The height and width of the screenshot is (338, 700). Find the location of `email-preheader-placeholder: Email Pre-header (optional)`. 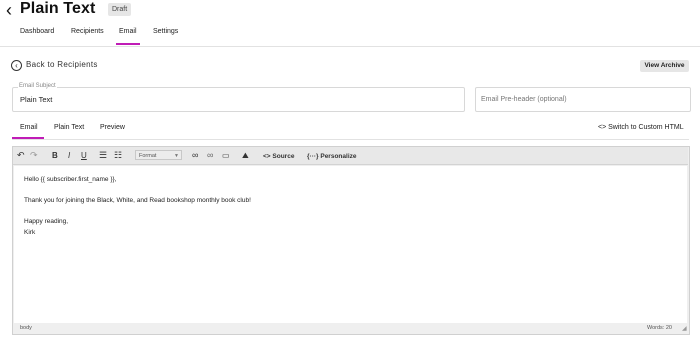

email-preheader-placeholder: Email Pre-header (optional) is located at coordinates (524, 99).